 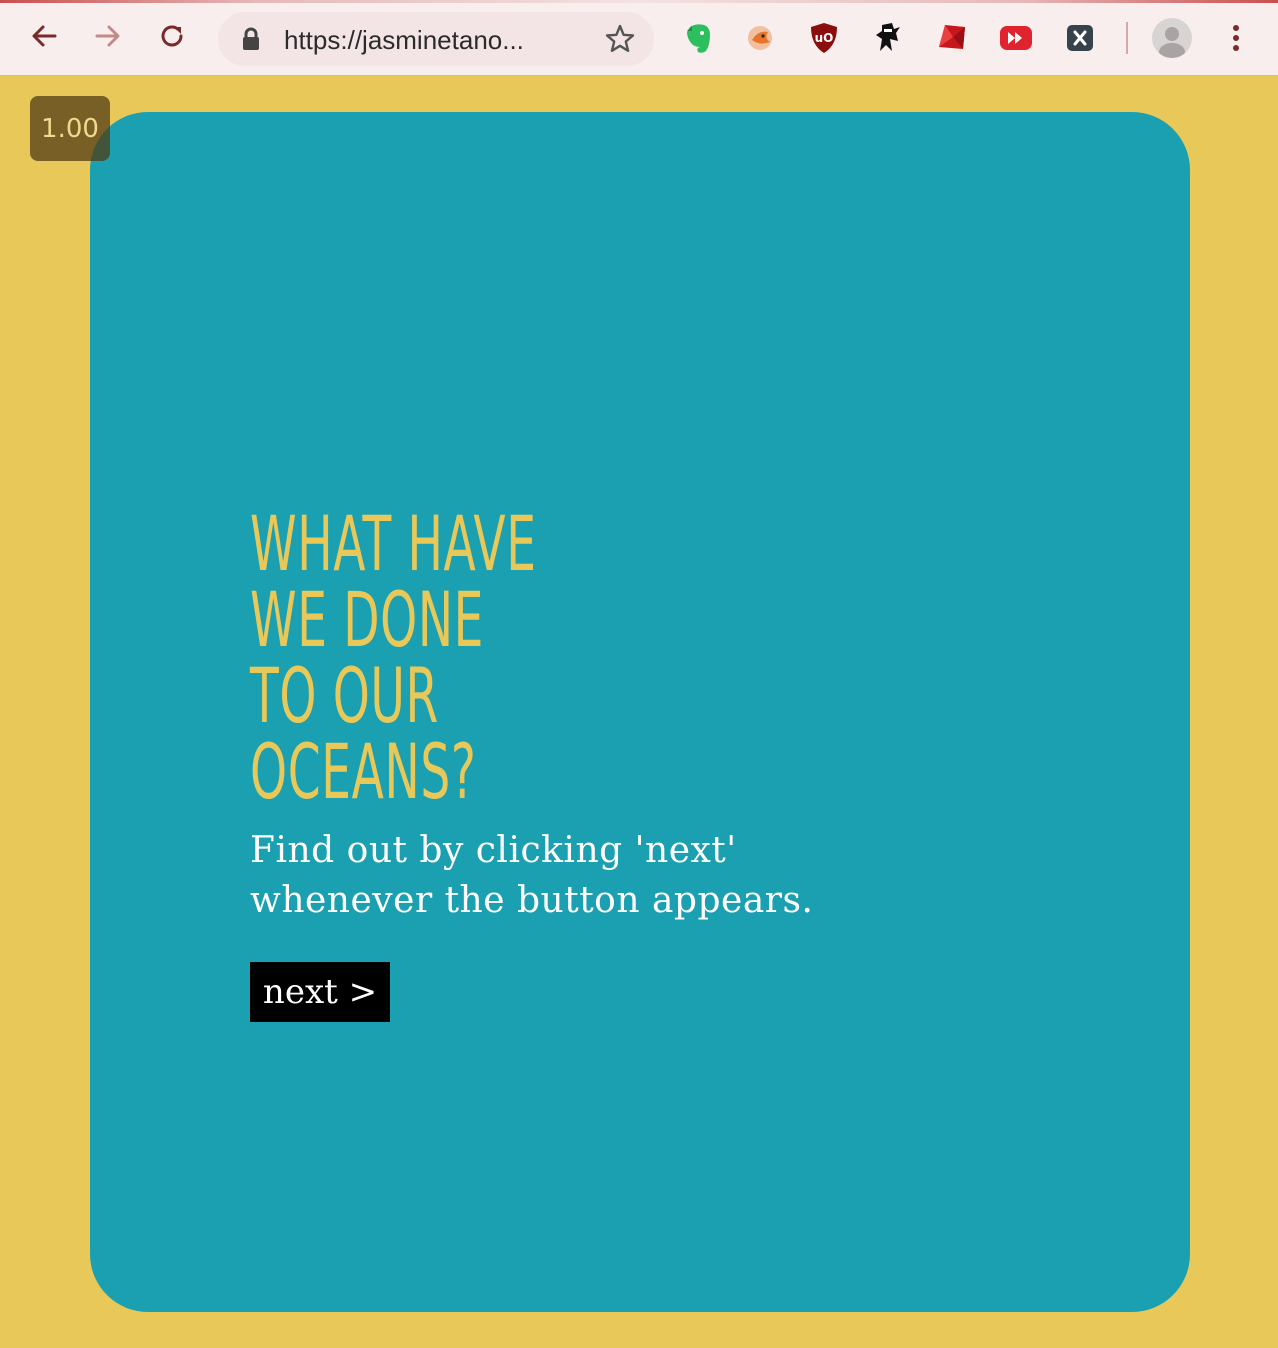 I want to click on svg-text: uO, so click(x=824, y=38).